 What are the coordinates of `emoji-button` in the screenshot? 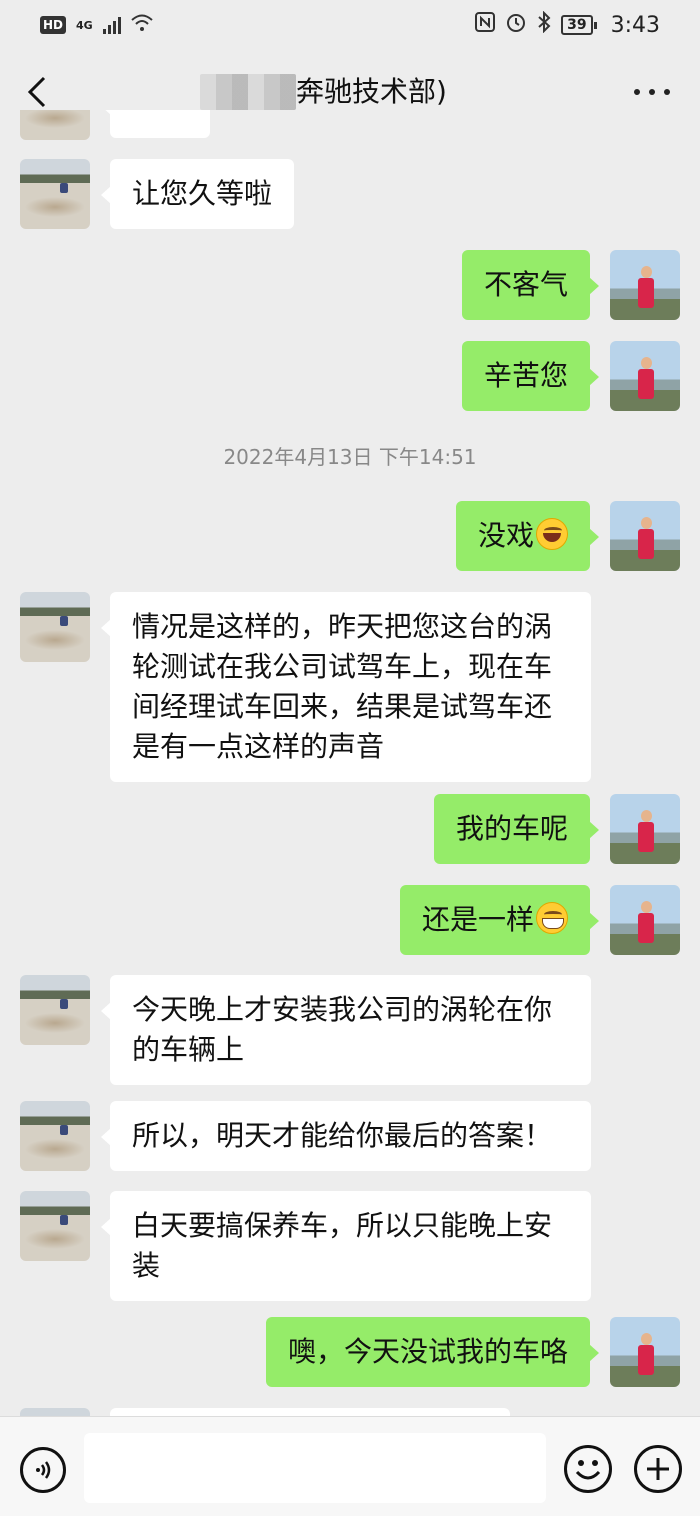 It's located at (588, 1469).